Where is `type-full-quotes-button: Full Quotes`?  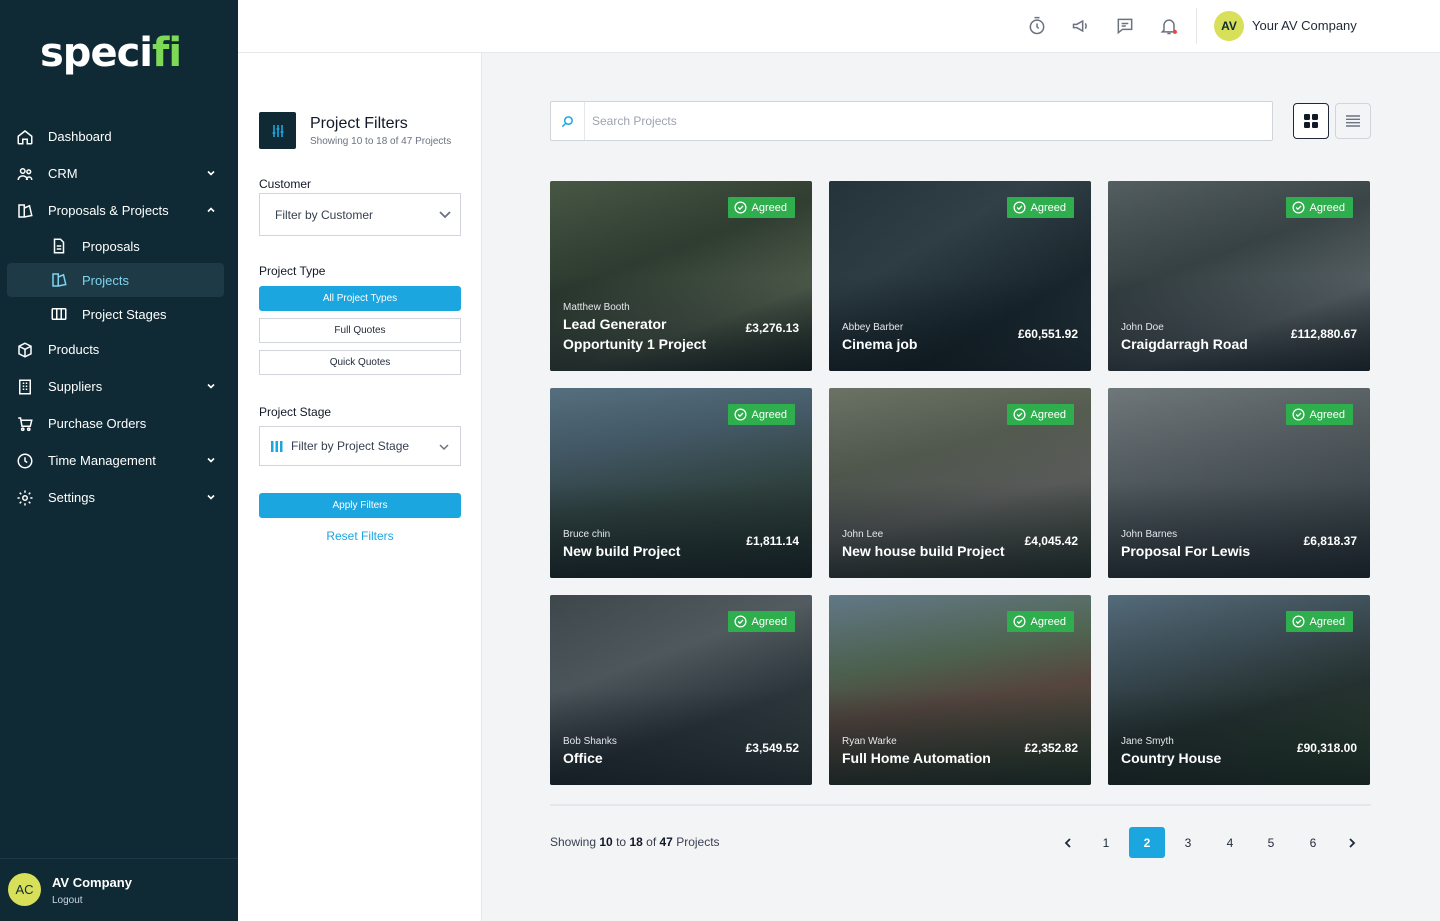
type-full-quotes-button: Full Quotes is located at coordinates (360, 330).